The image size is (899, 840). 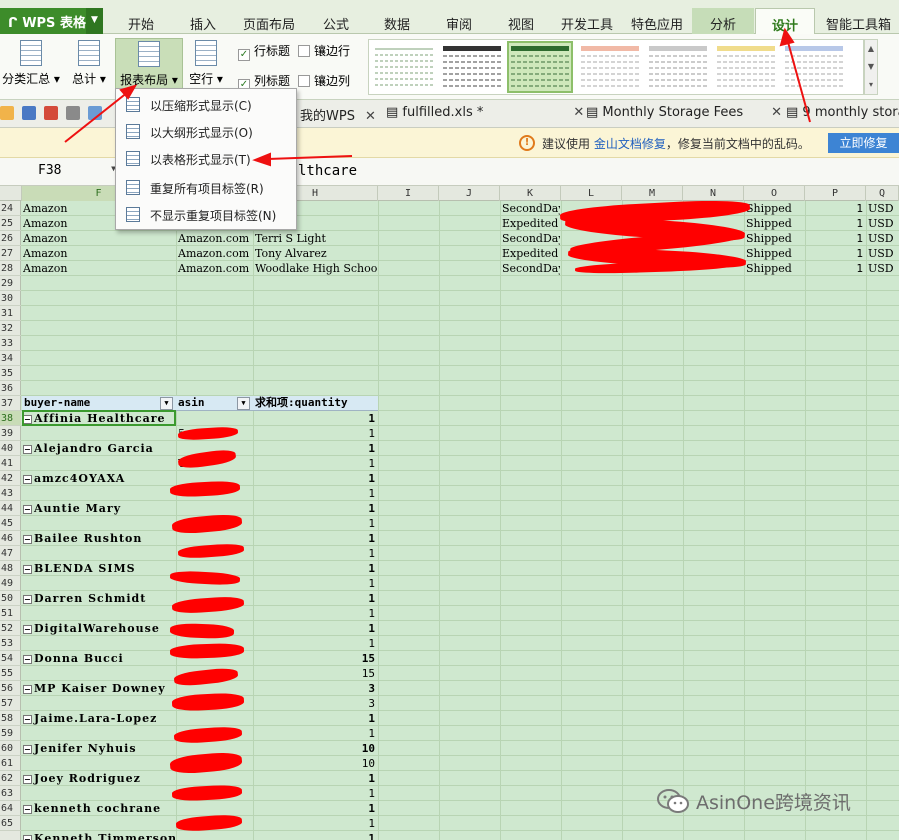 What do you see at coordinates (99, 835) in the screenshot?
I see `pivot-group-label: − Kenneth Timmerson` at bounding box center [99, 835].